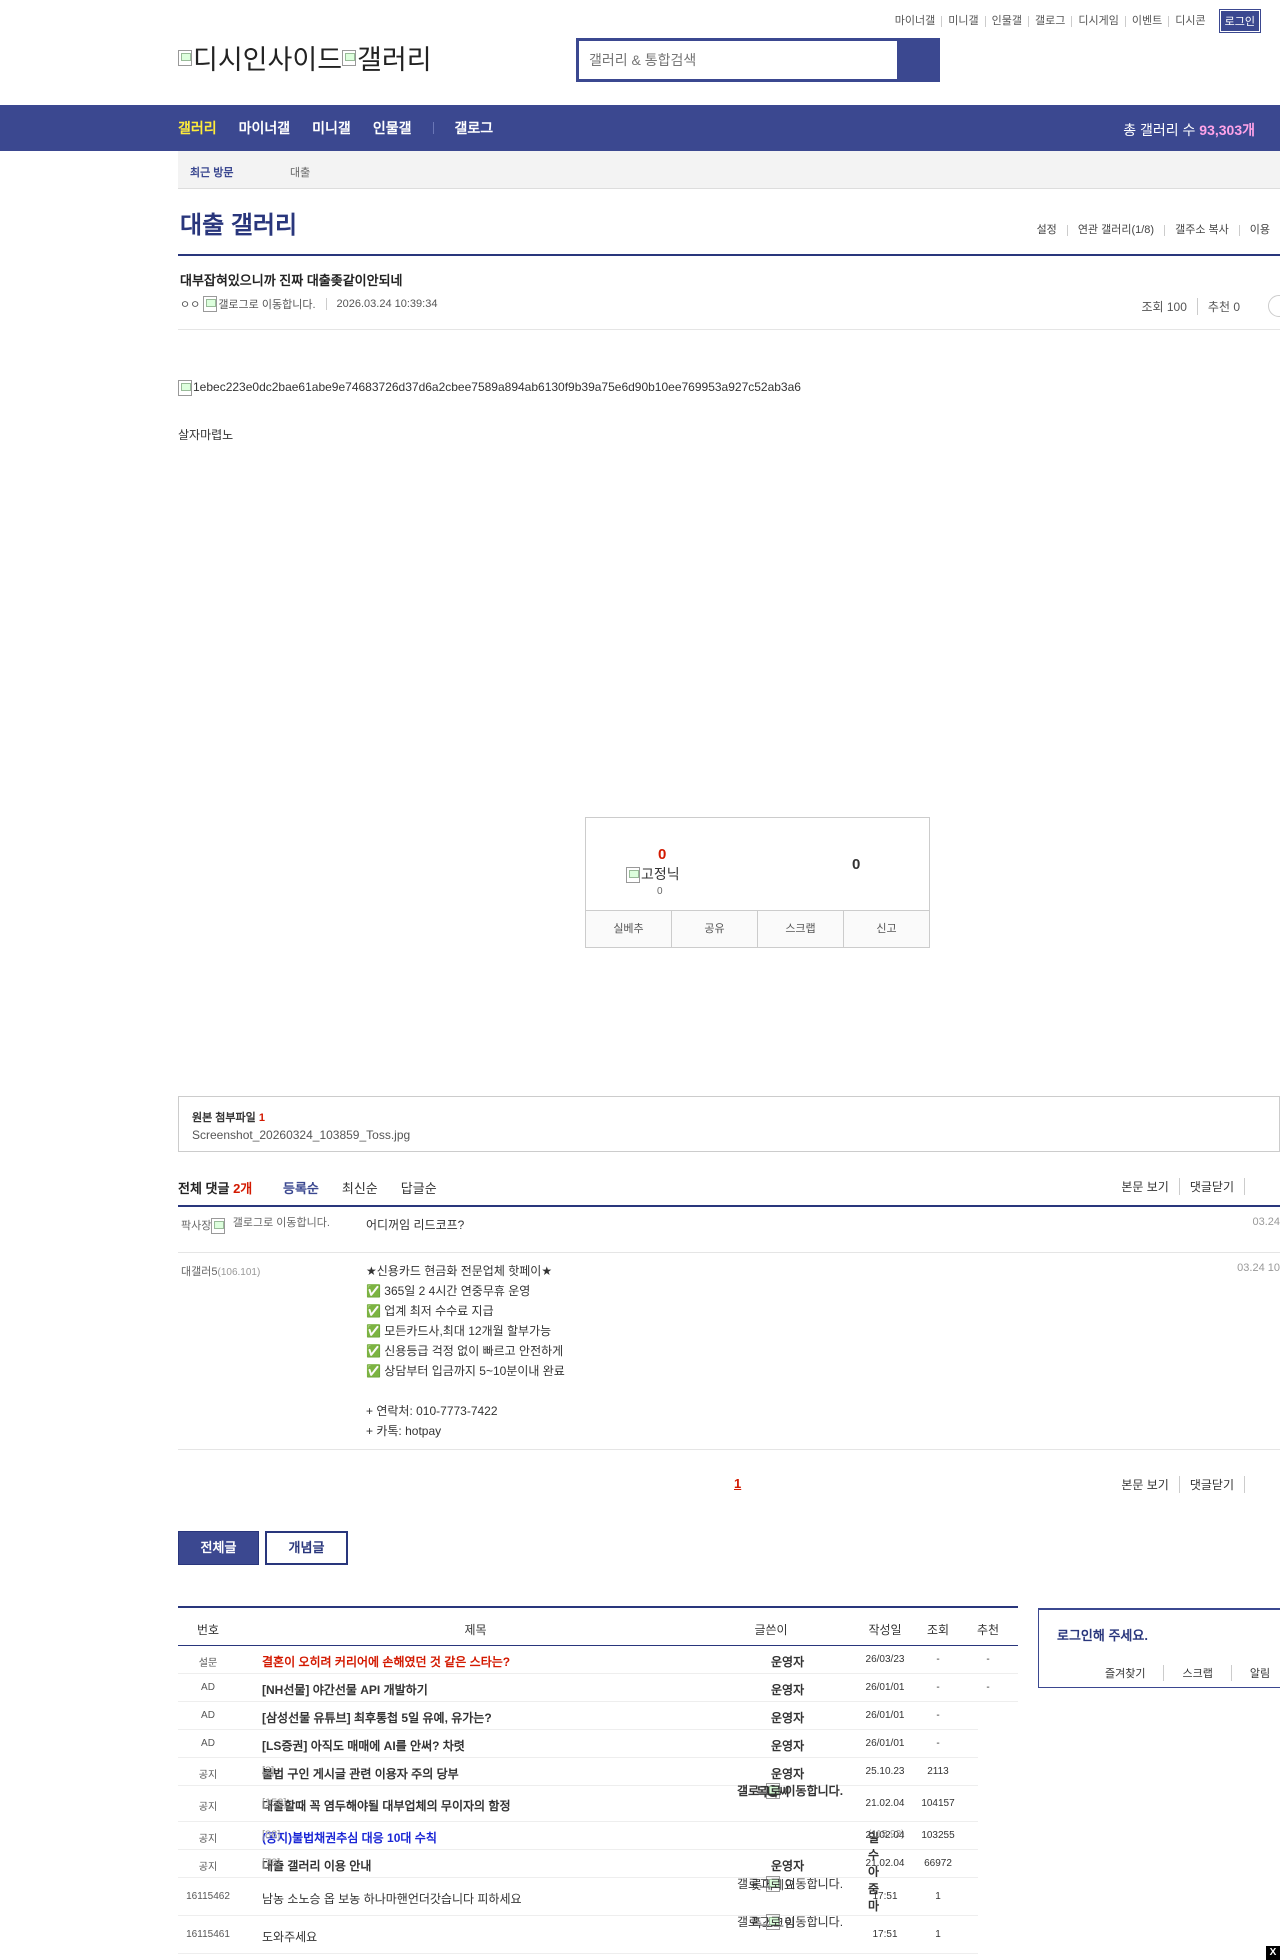 This screenshot has height=1960, width=1280. What do you see at coordinates (988, 1659) in the screenshot?
I see `post-recommends: -` at bounding box center [988, 1659].